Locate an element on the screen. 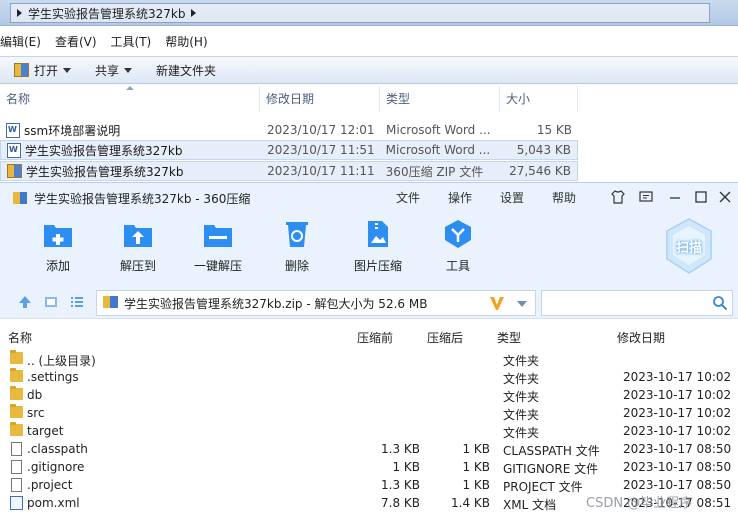 This screenshot has width=738, height=520. table-row: .. (上级目录) 文件夹 is located at coordinates (369, 359).